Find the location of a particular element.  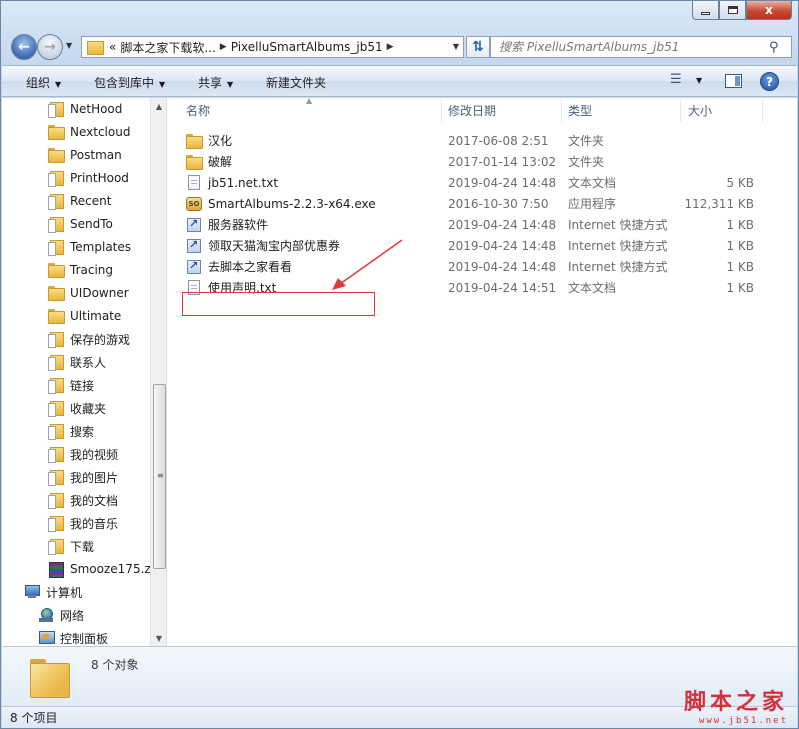

file-row: 破解 2017-01-14 13:02 文件夹 is located at coordinates (477, 161).